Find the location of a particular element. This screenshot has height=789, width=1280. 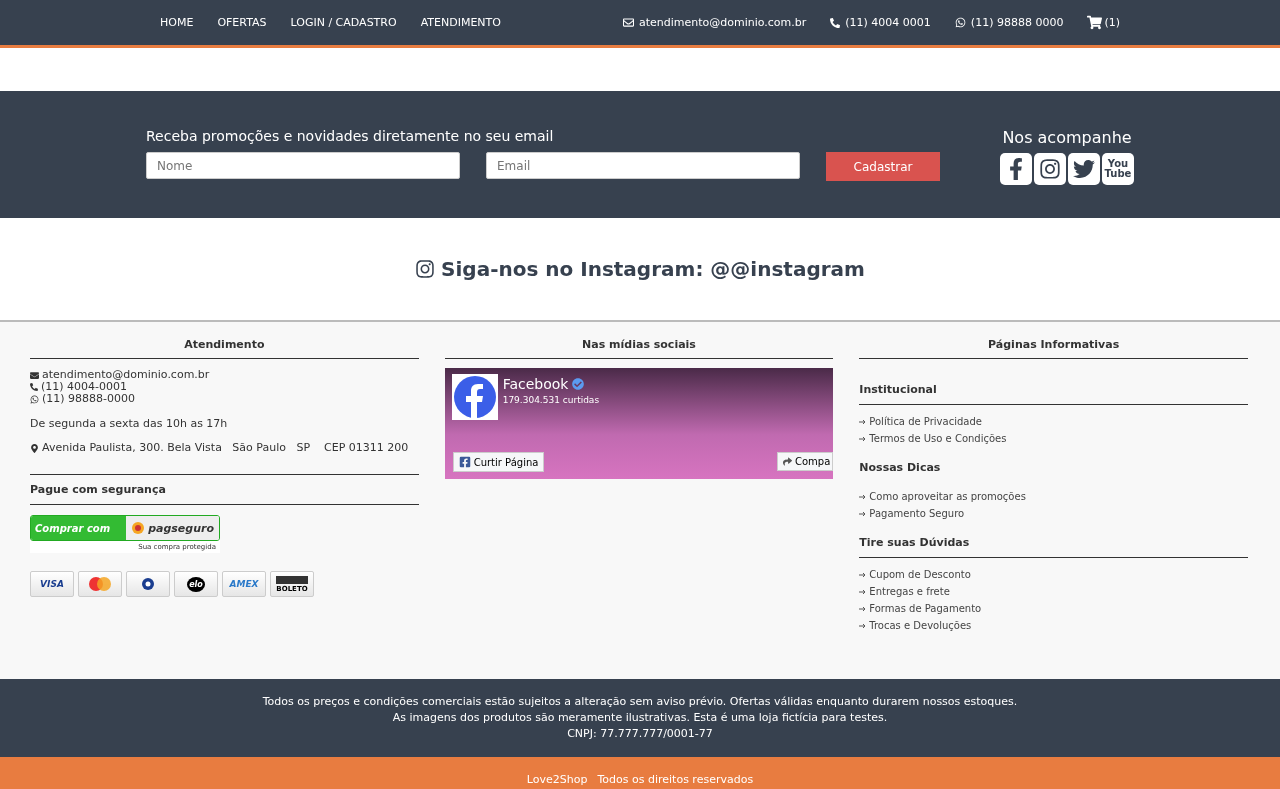

nav-email: atendimento@dominio.com.br is located at coordinates (722, 22).